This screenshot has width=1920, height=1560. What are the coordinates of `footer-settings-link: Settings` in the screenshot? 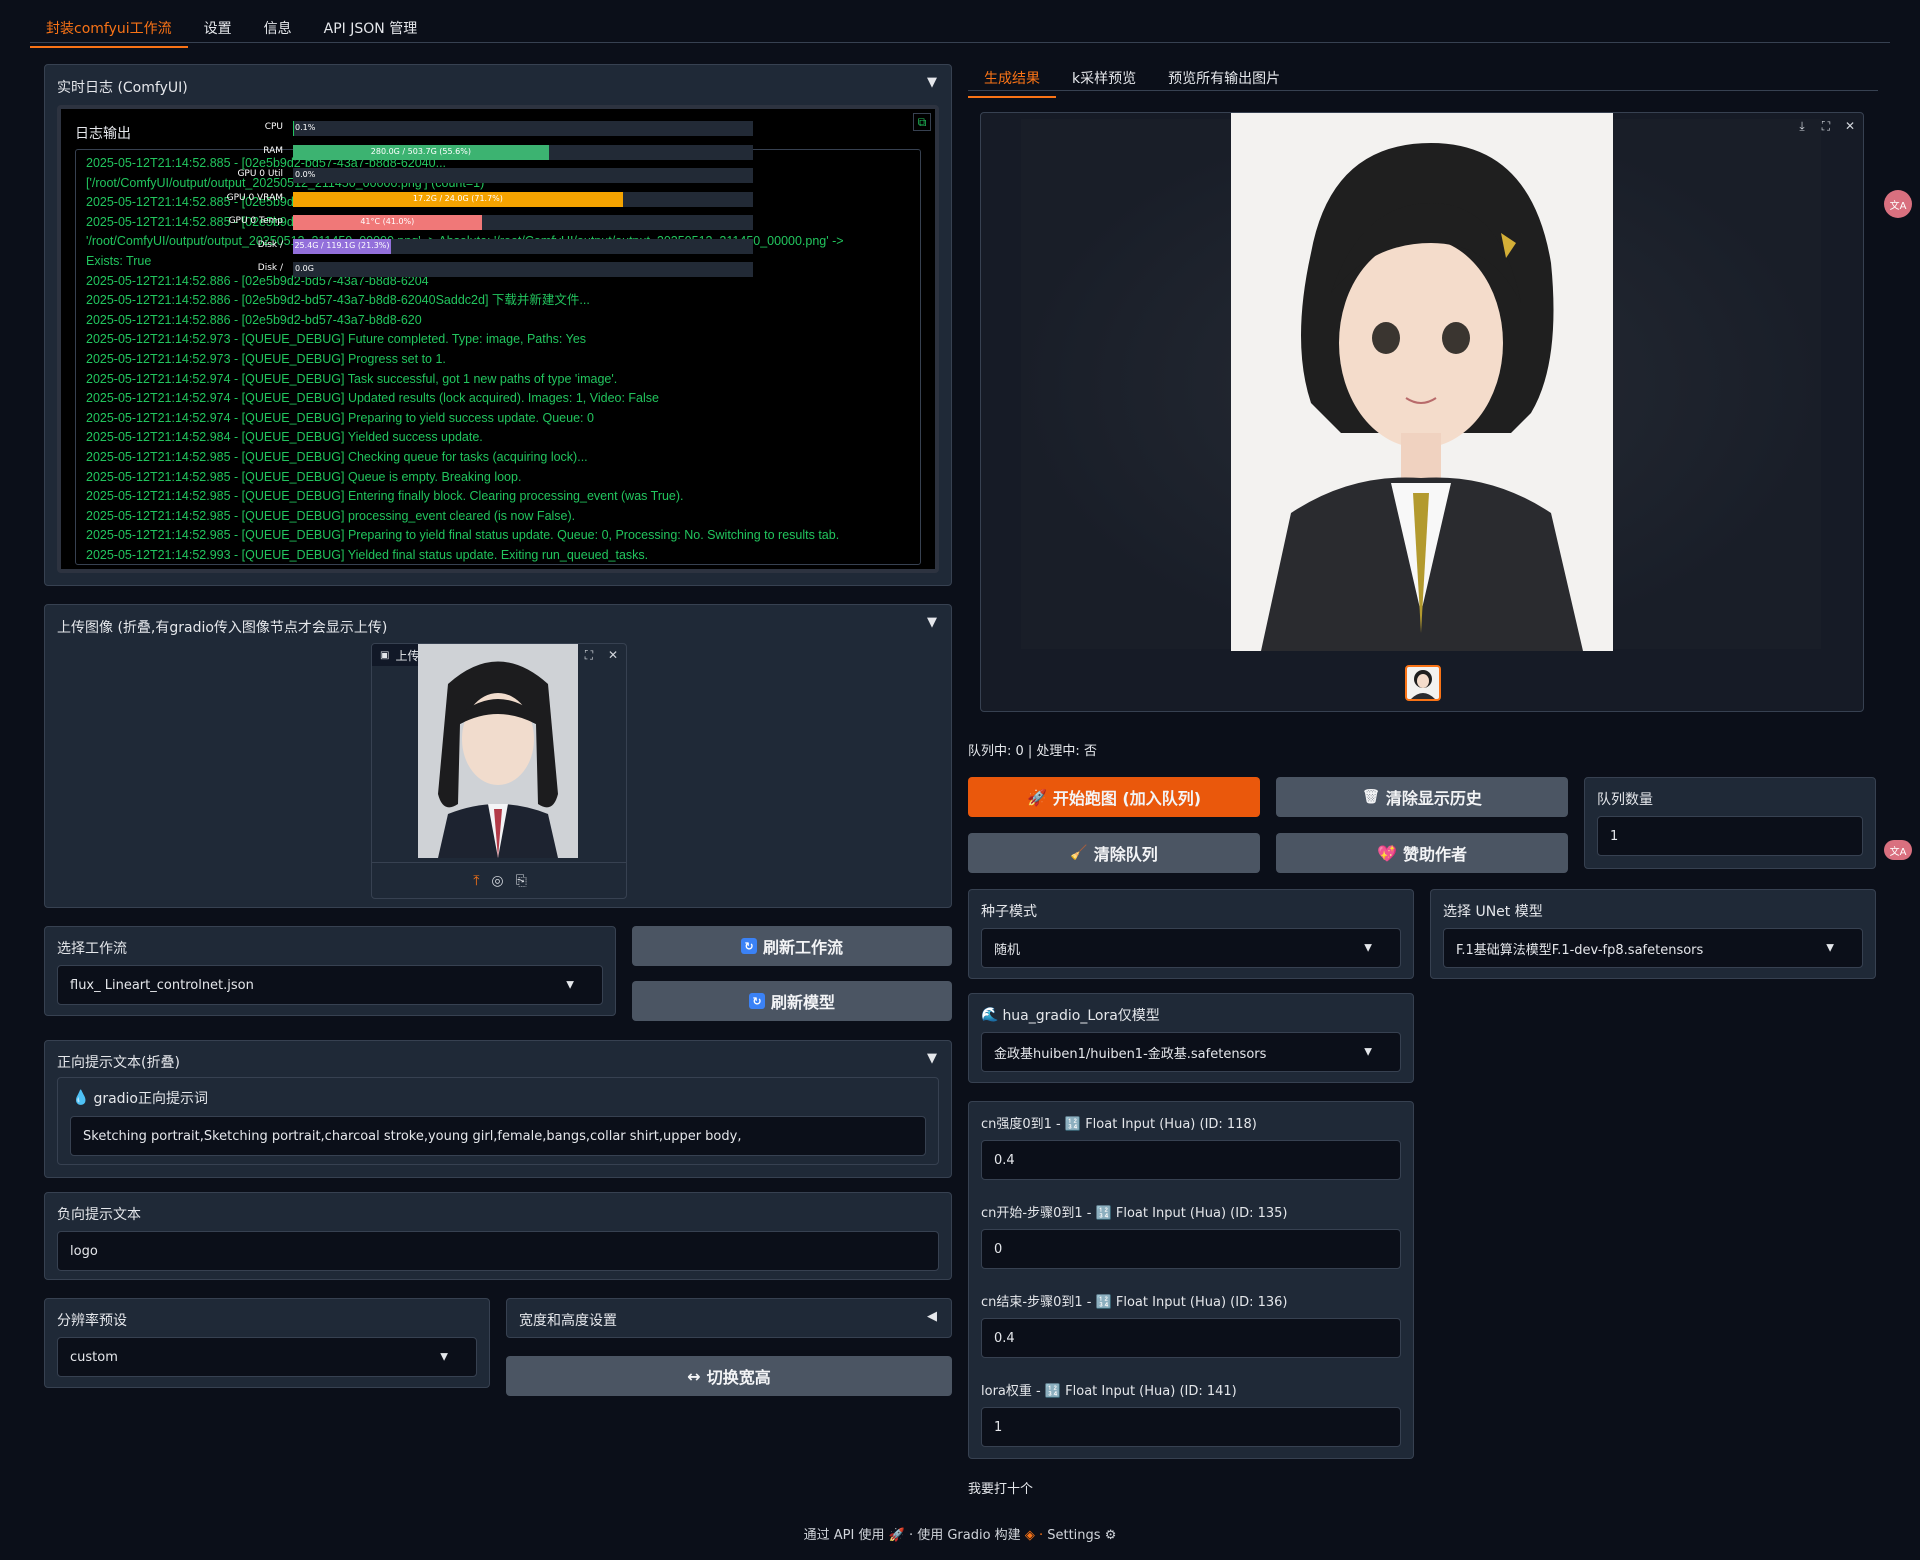 It's located at (1073, 1535).